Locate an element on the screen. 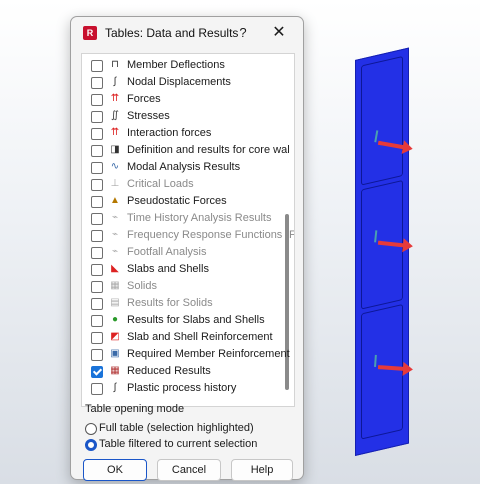 The height and width of the screenshot is (484, 480). interaction-forces-icon: ⇈ is located at coordinates (115, 132).